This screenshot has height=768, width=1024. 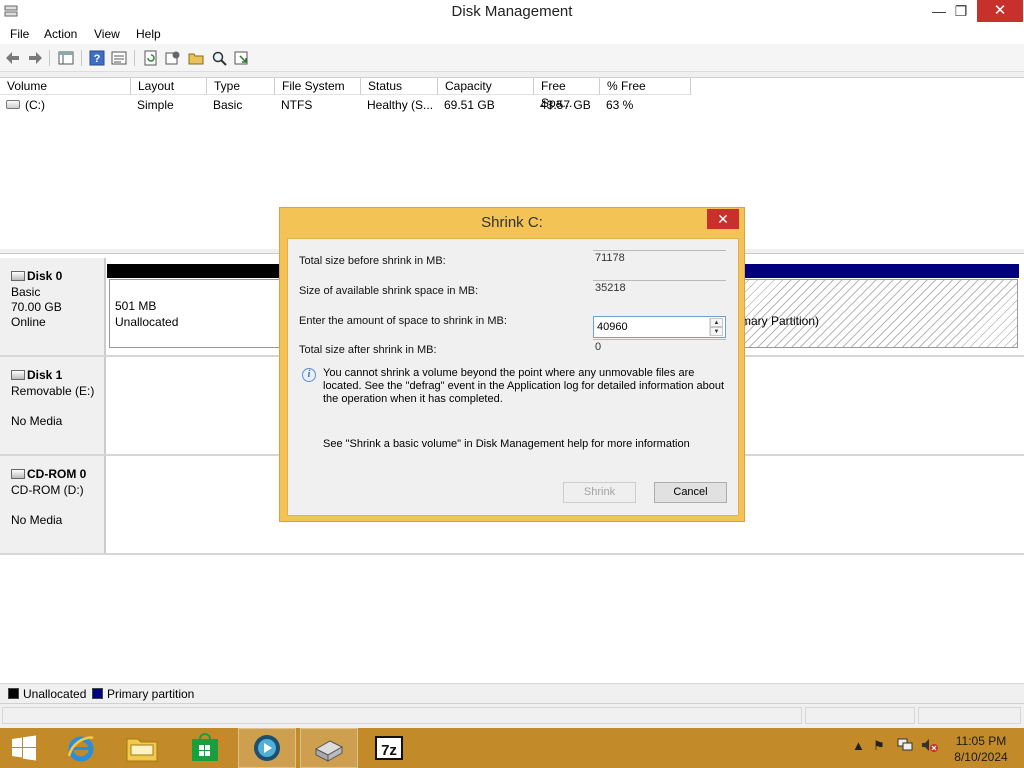 I want to click on clock-date: 8/10/2024, so click(x=981, y=757).